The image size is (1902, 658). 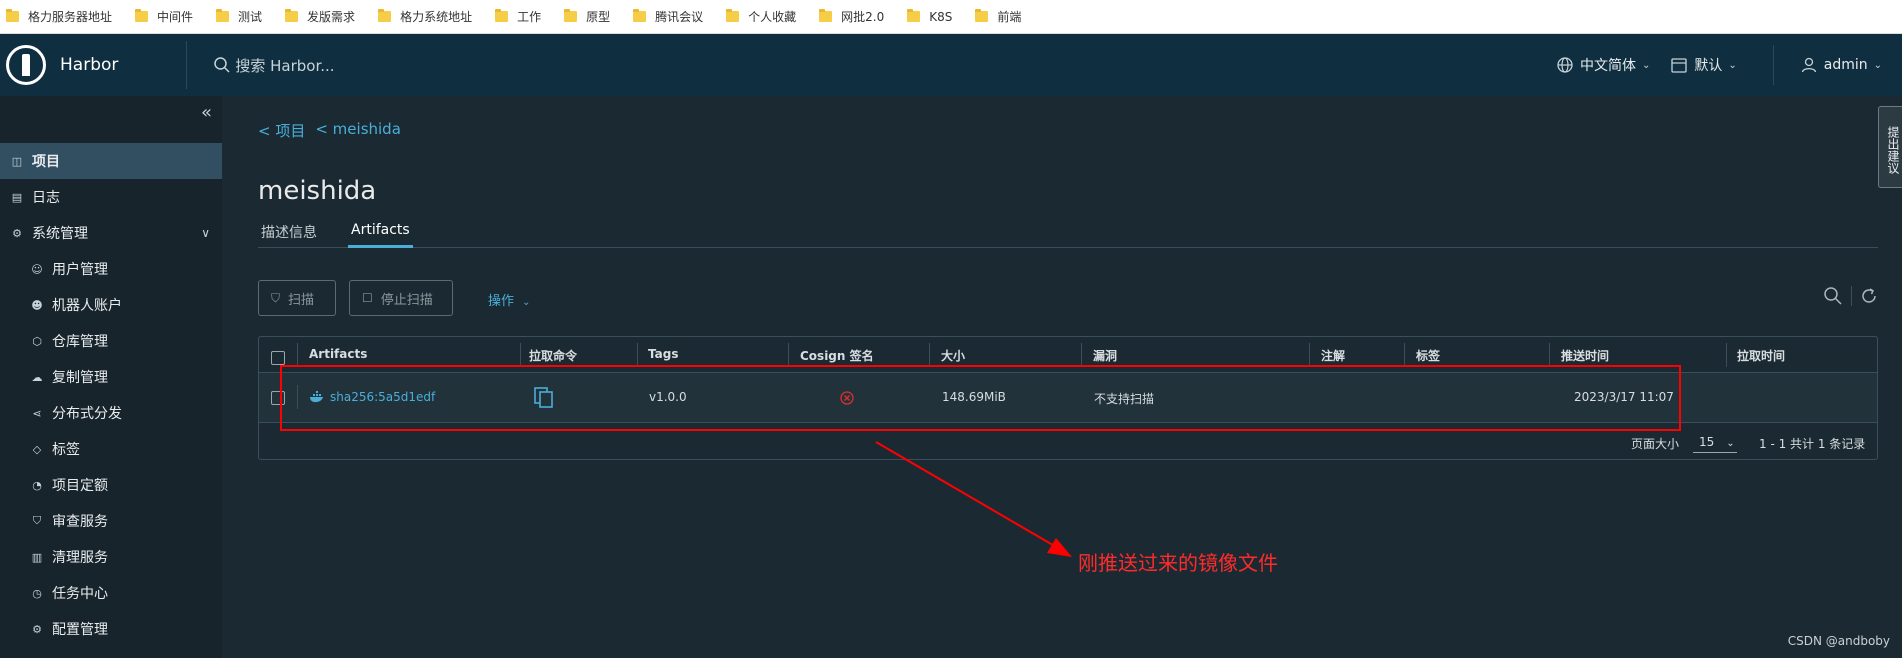 What do you see at coordinates (111, 485) in the screenshot?
I see `sidebar-item-quotas: ◔ 项目定额` at bounding box center [111, 485].